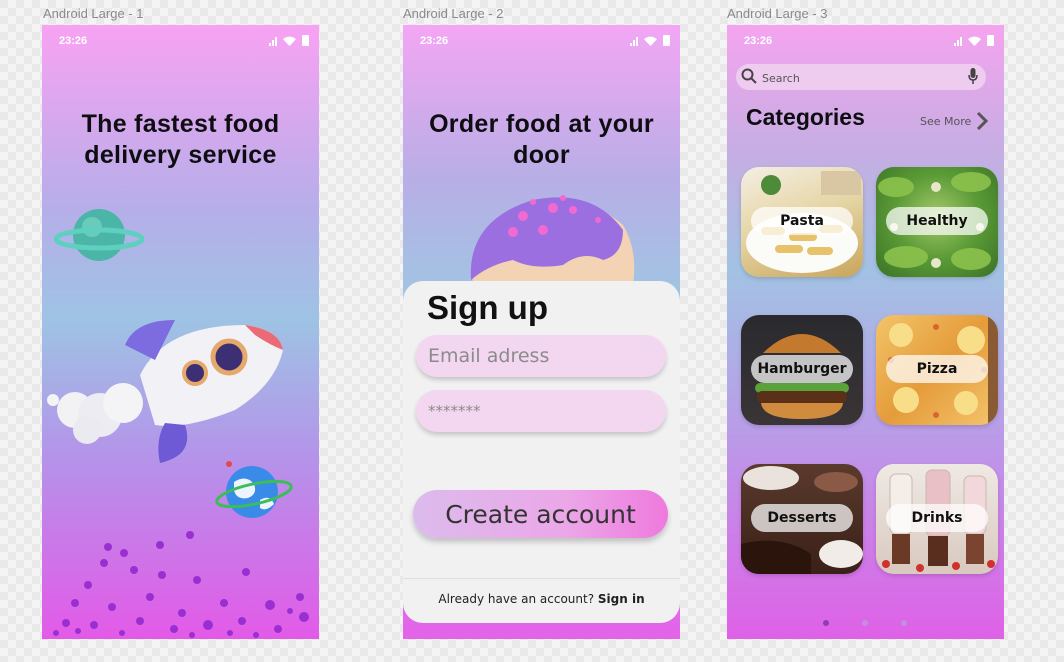 This screenshot has height=662, width=1064. I want to click on signup-title: Sign up, so click(487, 307).